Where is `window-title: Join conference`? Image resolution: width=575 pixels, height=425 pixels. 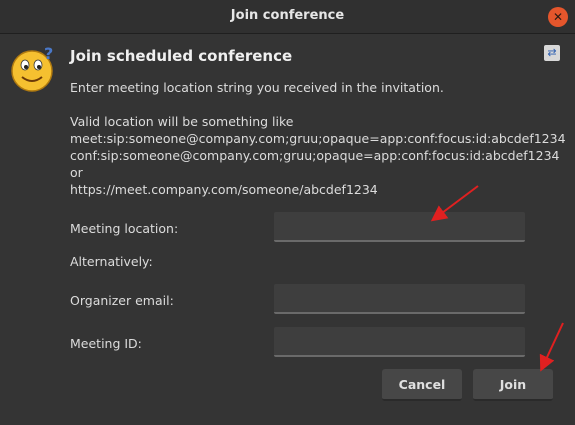
window-title: Join conference is located at coordinates (287, 15).